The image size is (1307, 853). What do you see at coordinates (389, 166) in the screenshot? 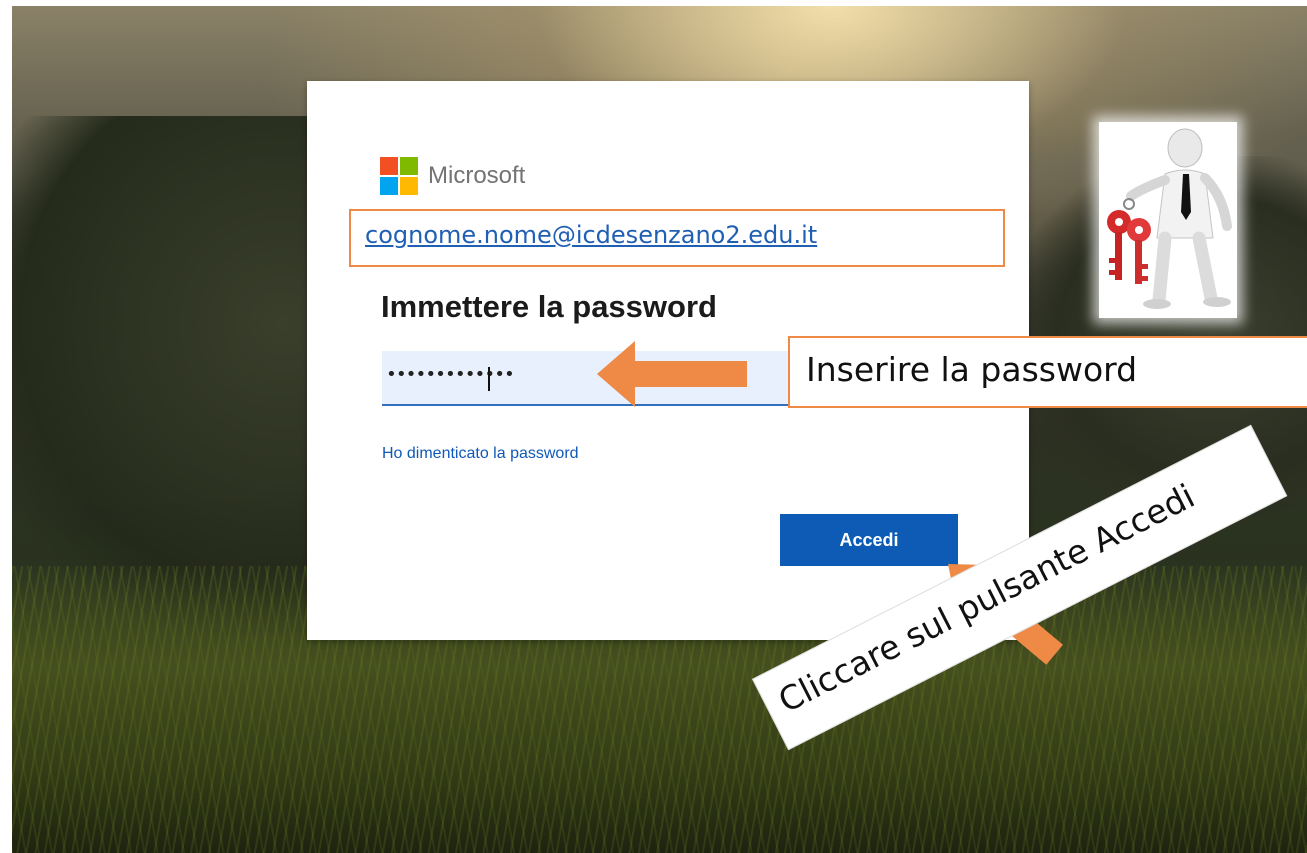
I see `logo-square-red` at bounding box center [389, 166].